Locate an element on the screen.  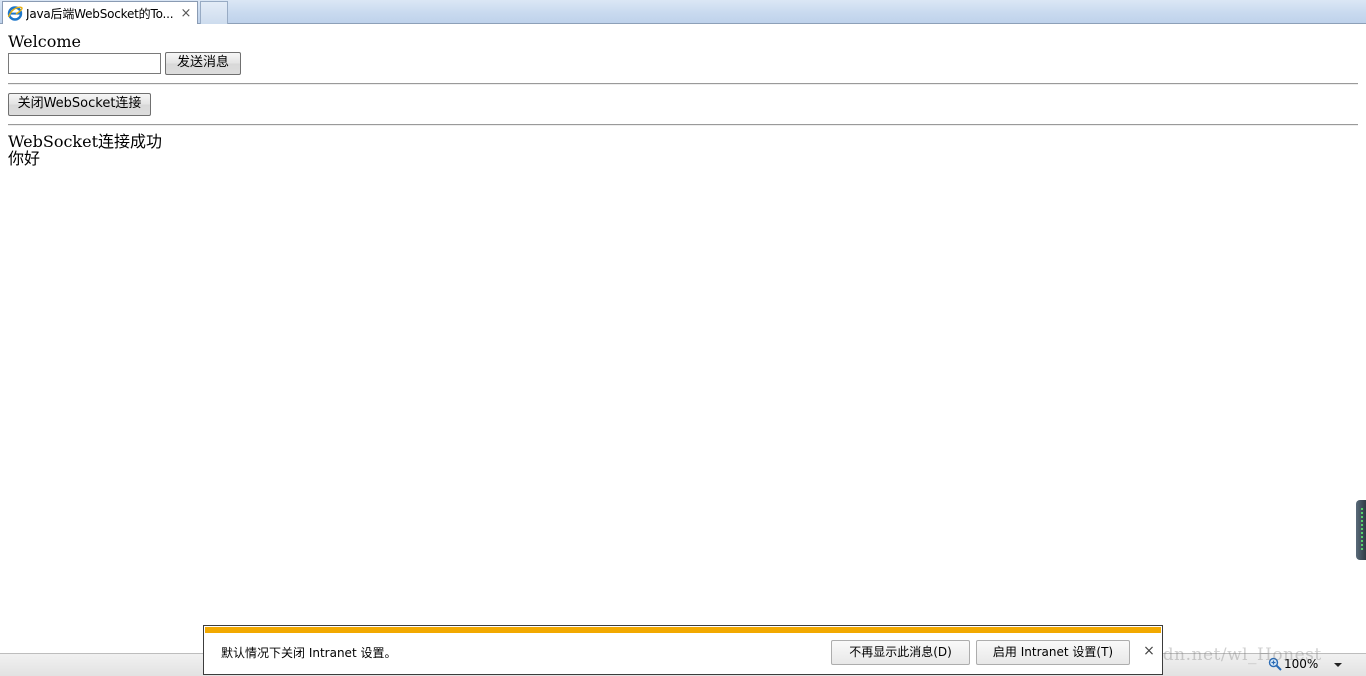
close-websocket-button: 关闭WebSocket连接 is located at coordinates (79, 104).